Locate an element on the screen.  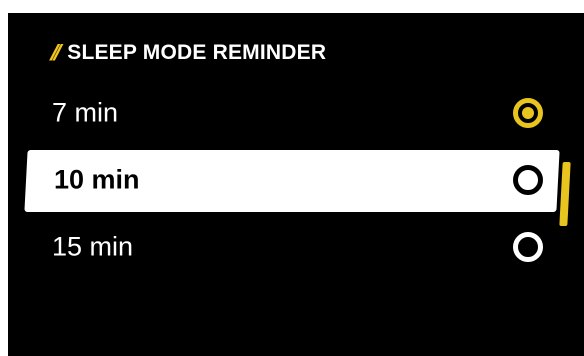
radio-checked-icon is located at coordinates (528, 113).